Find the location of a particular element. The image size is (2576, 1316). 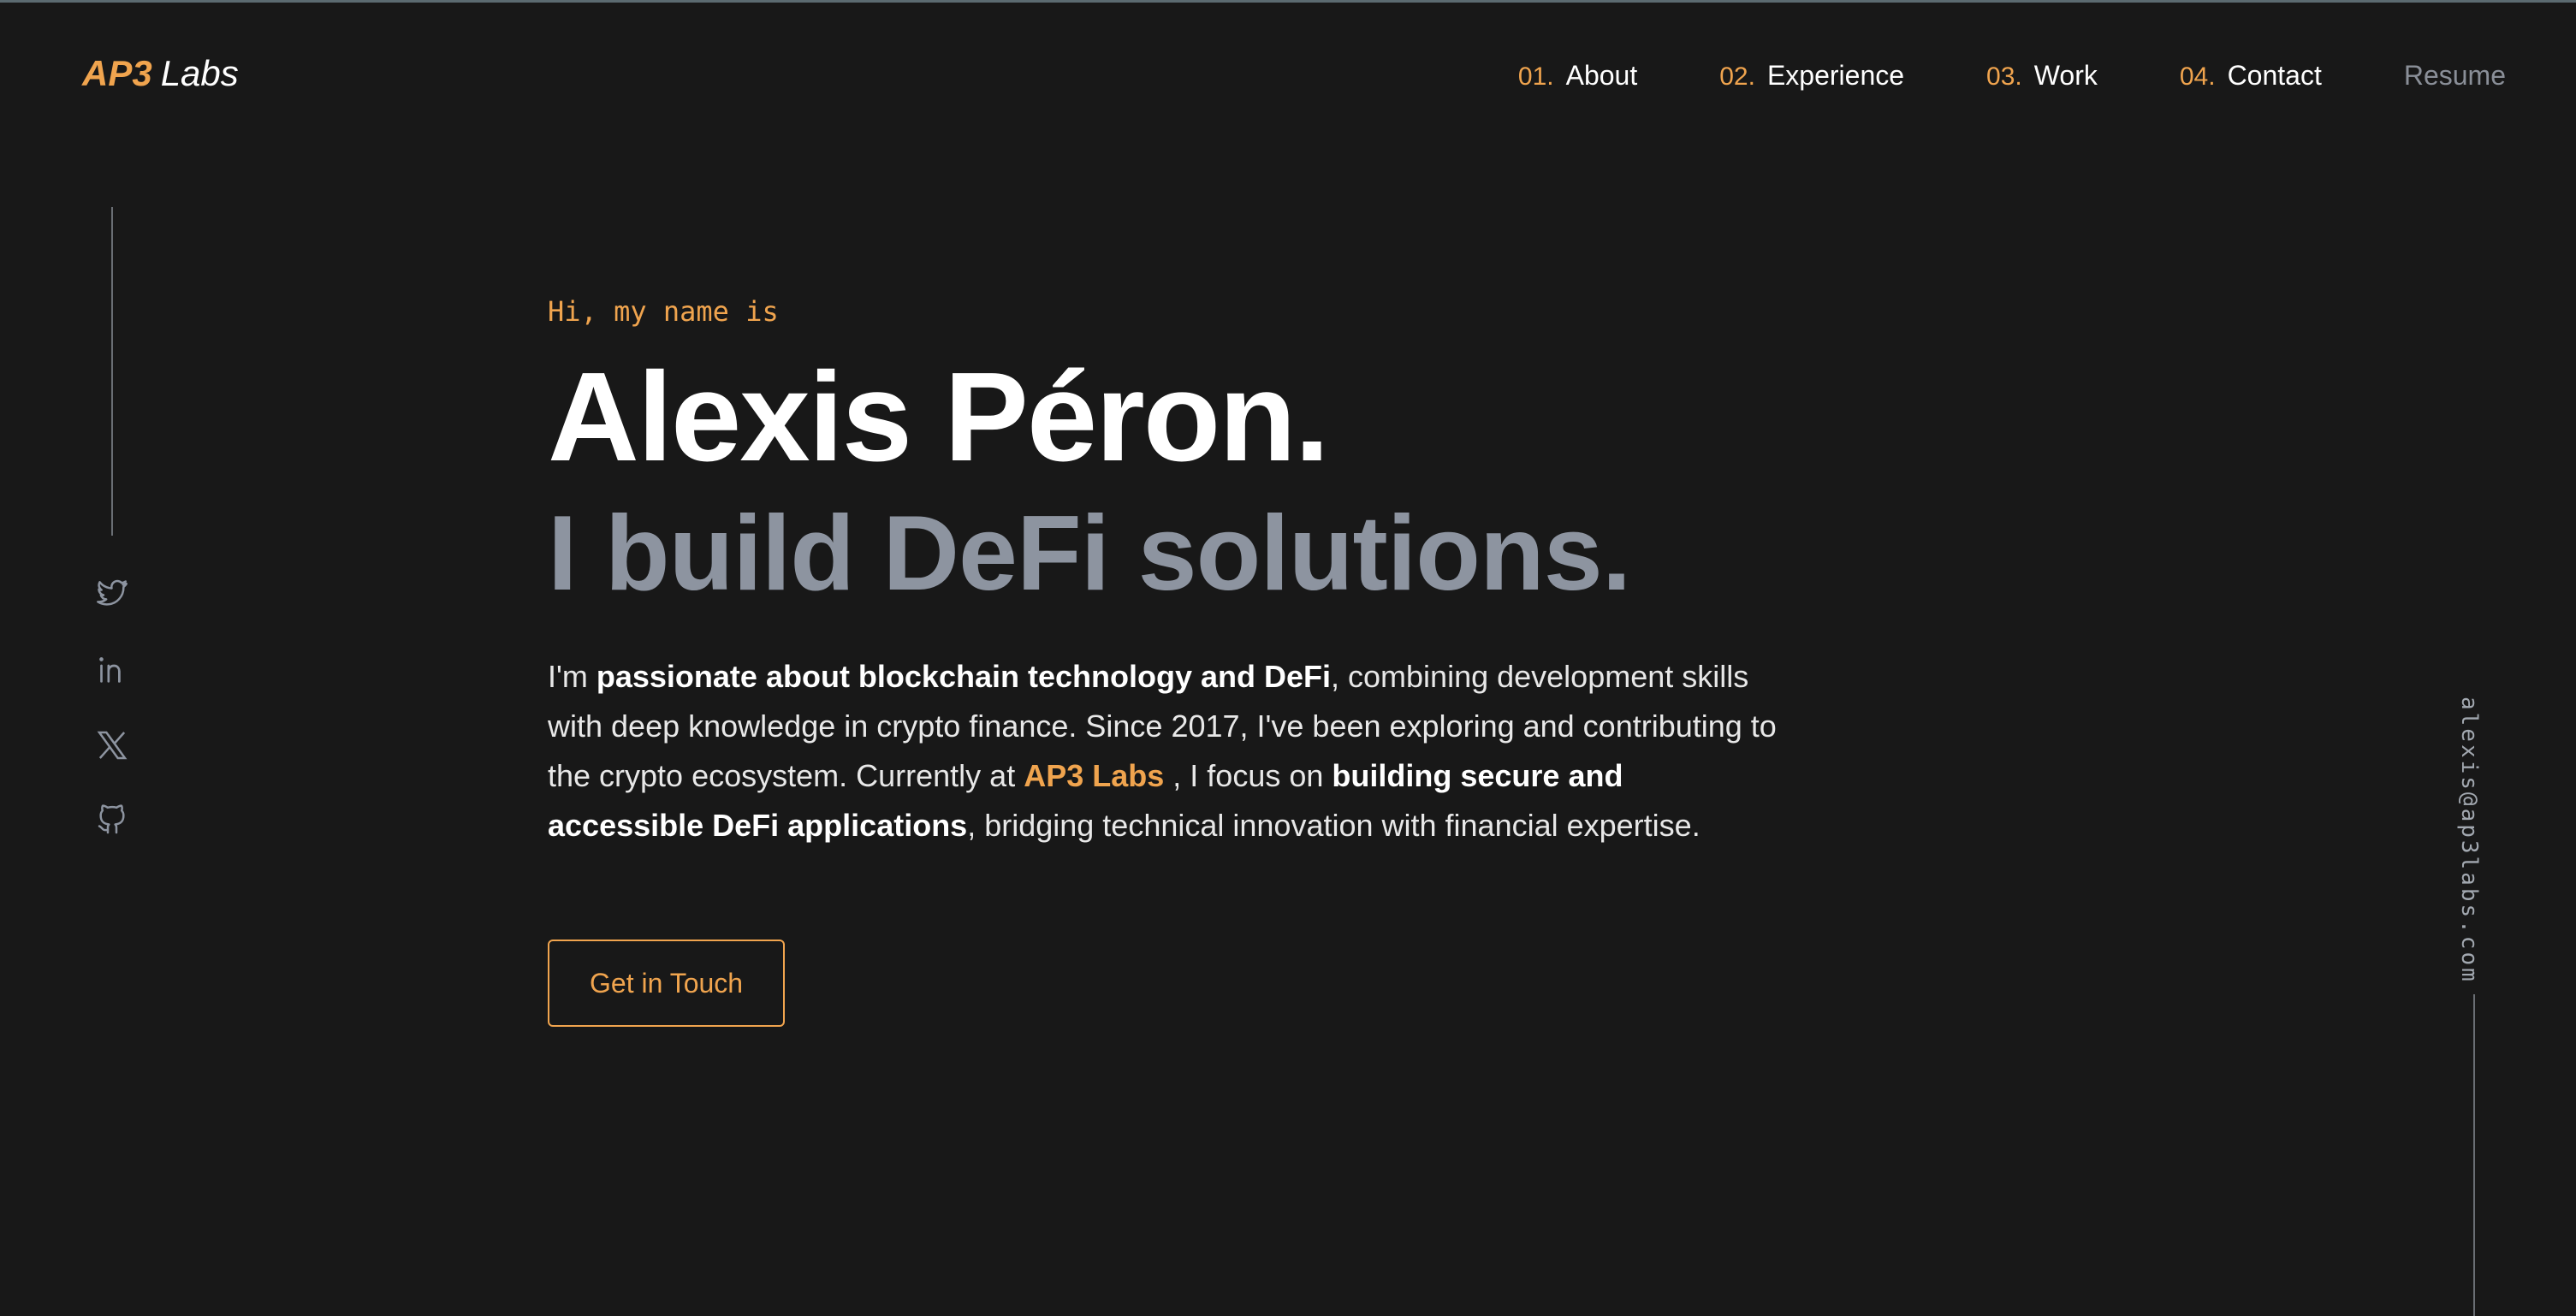

resume-link: Resume is located at coordinates (2455, 76).